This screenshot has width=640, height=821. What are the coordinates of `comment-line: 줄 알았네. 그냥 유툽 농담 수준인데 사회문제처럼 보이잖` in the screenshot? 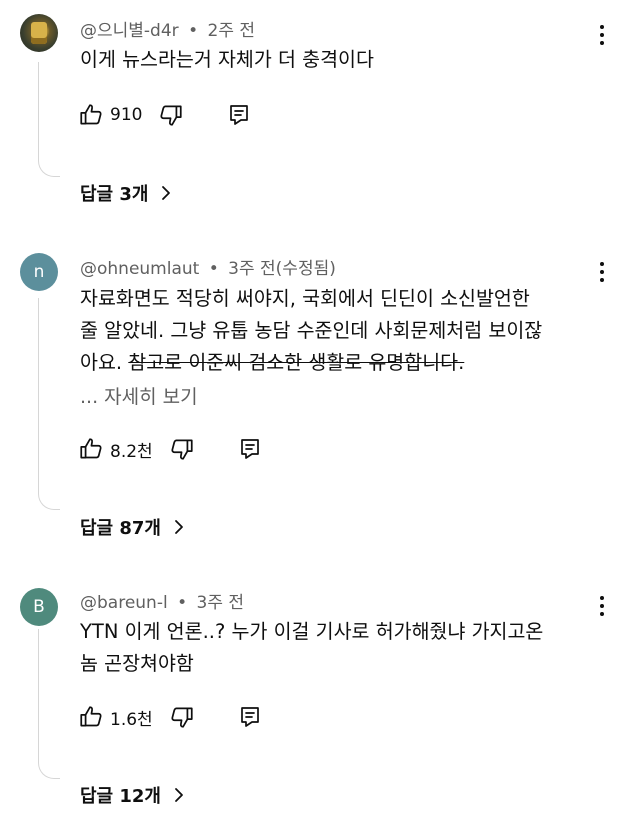 It's located at (311, 330).